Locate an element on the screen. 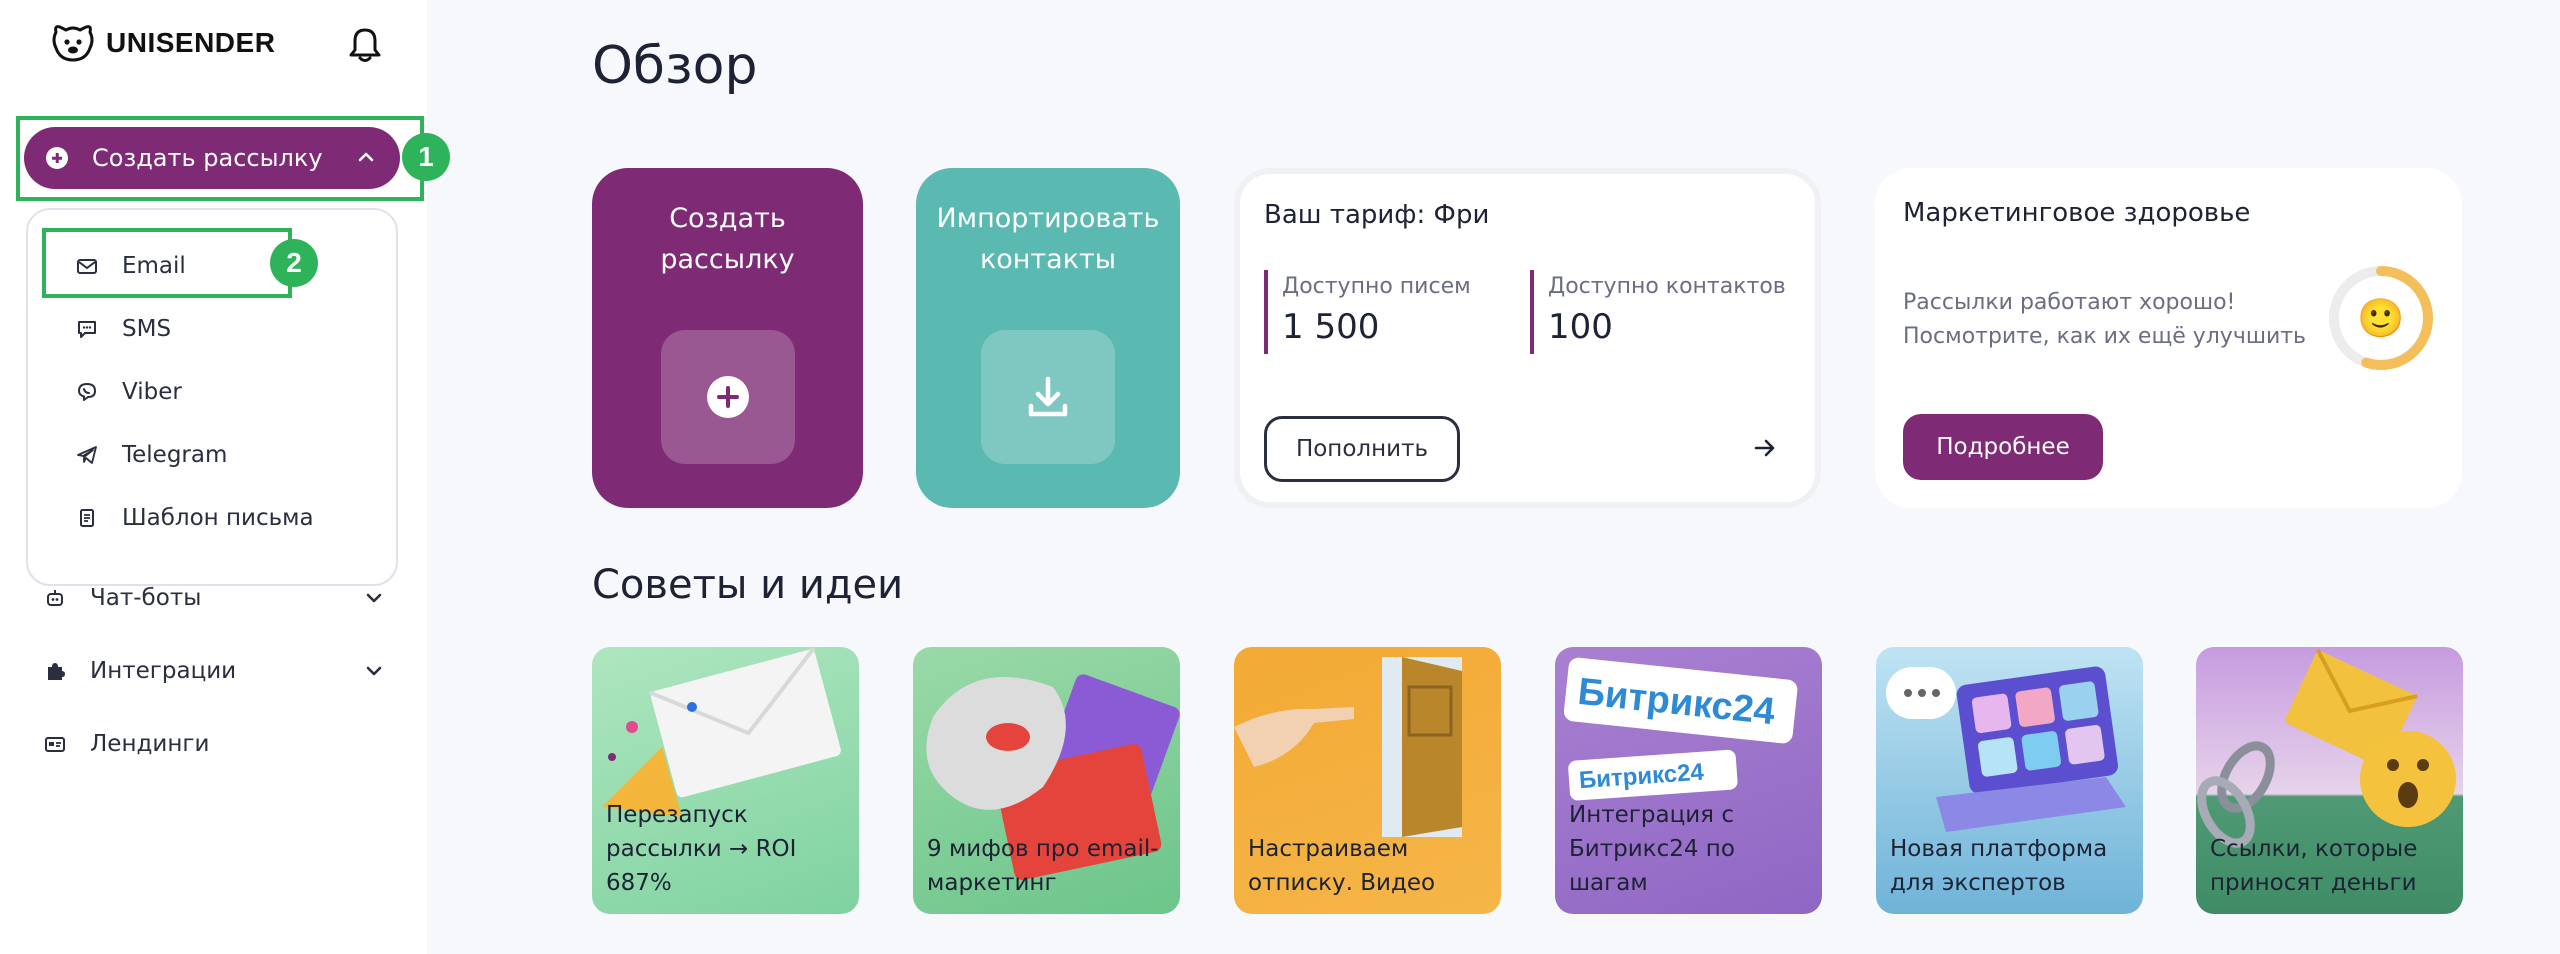 This screenshot has width=2560, height=954. tip-label: 9 мифов про email- маркетинг is located at coordinates (1048, 866).